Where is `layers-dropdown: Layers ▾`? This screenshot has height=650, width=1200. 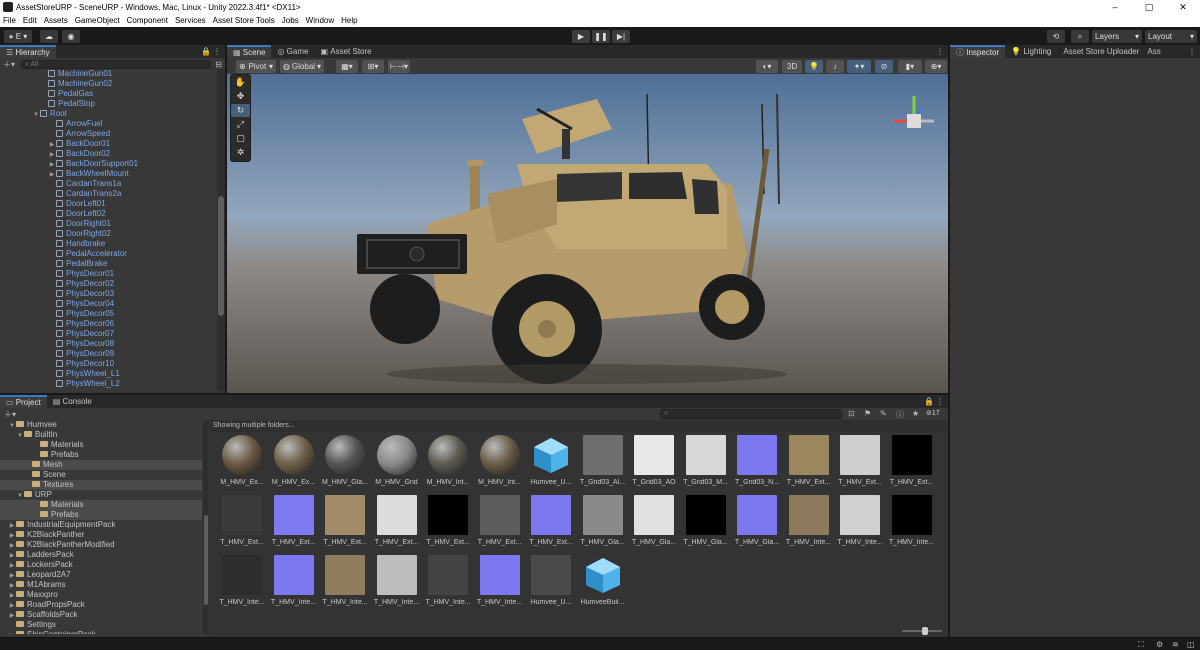 layers-dropdown: Layers ▾ is located at coordinates (1117, 36).